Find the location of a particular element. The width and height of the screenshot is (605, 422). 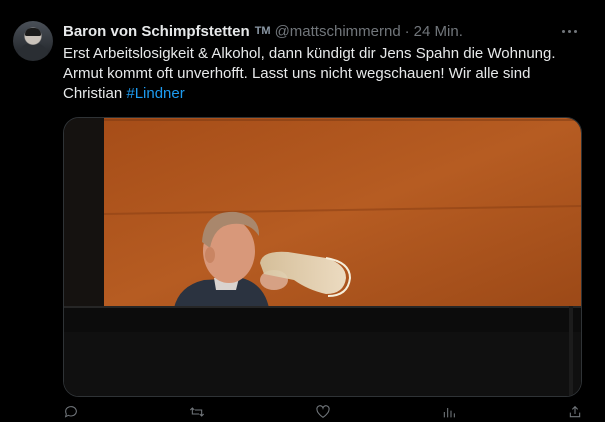

user-handle: @mattschimmernd is located at coordinates (338, 31).